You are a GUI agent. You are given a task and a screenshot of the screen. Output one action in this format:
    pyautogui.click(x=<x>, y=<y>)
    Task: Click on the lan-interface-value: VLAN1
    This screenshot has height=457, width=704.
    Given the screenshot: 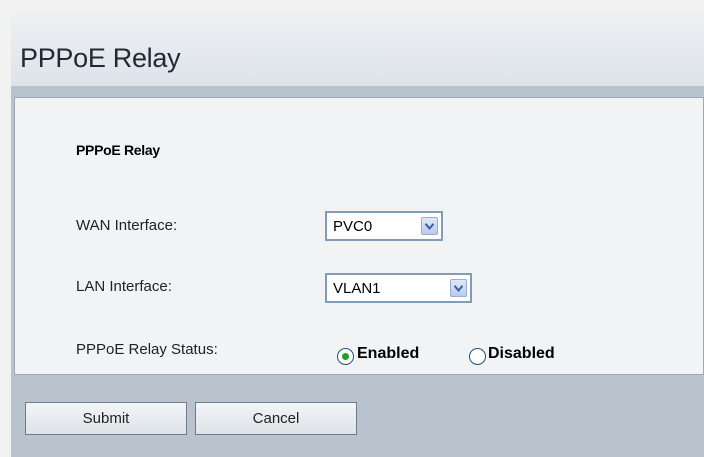 What is the action you would take?
    pyautogui.click(x=357, y=288)
    